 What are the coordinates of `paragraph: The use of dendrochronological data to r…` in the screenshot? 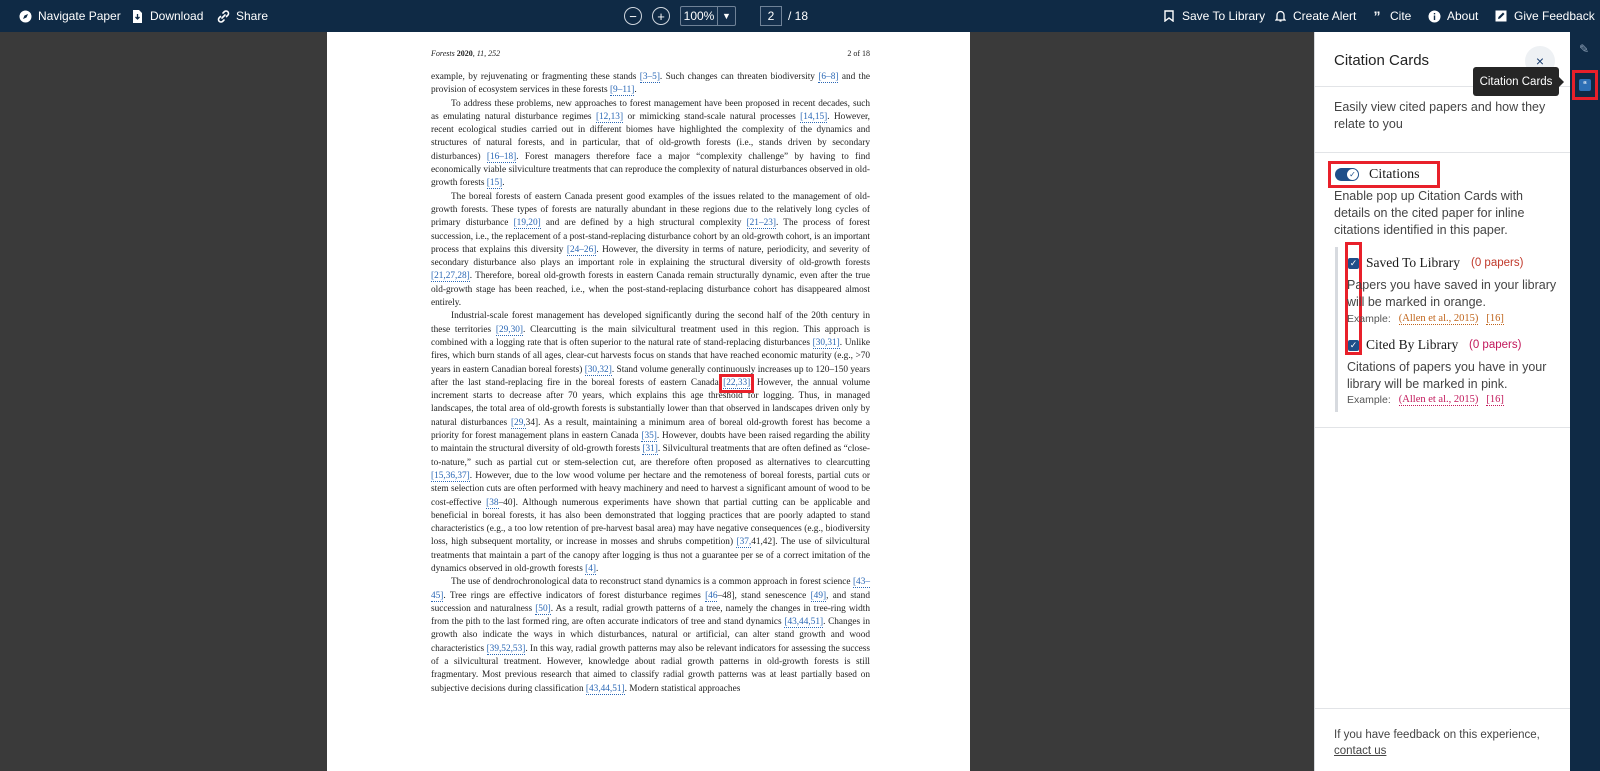 It's located at (650, 636).